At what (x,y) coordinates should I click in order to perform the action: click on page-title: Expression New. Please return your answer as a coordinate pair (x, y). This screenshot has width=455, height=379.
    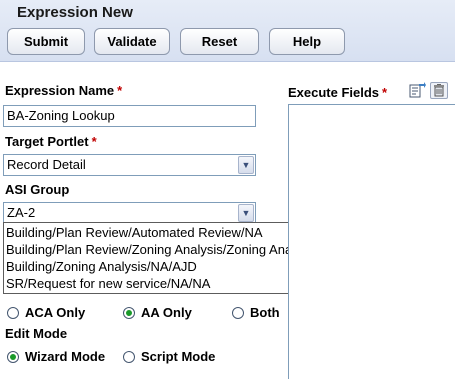
    Looking at the image, I should click on (75, 12).